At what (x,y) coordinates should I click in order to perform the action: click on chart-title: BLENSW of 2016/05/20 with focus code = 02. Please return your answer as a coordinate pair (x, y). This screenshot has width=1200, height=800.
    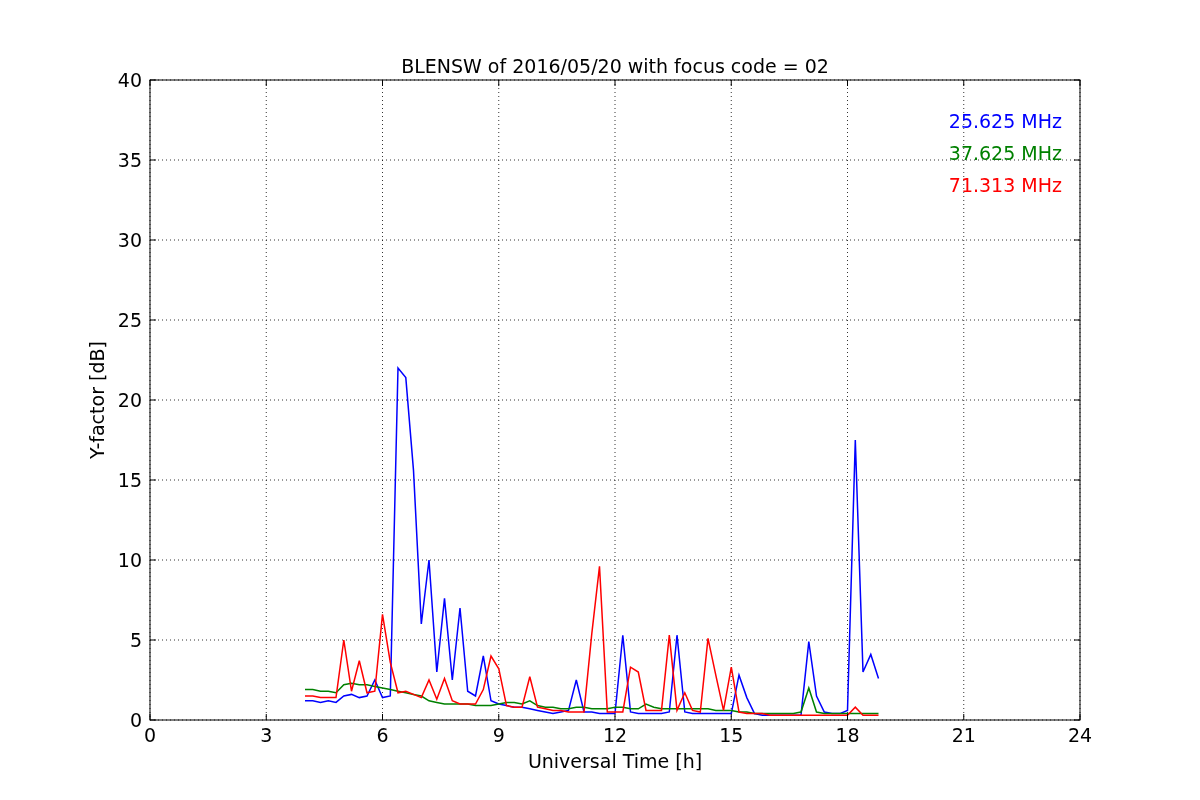
    Looking at the image, I should click on (615, 66).